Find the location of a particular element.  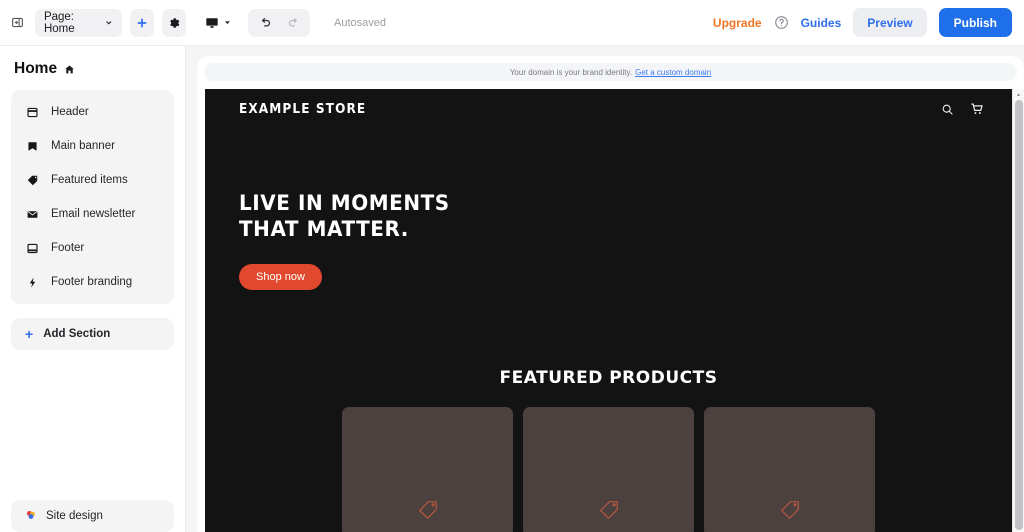

collapse-sidebar-button is located at coordinates (17, 23).